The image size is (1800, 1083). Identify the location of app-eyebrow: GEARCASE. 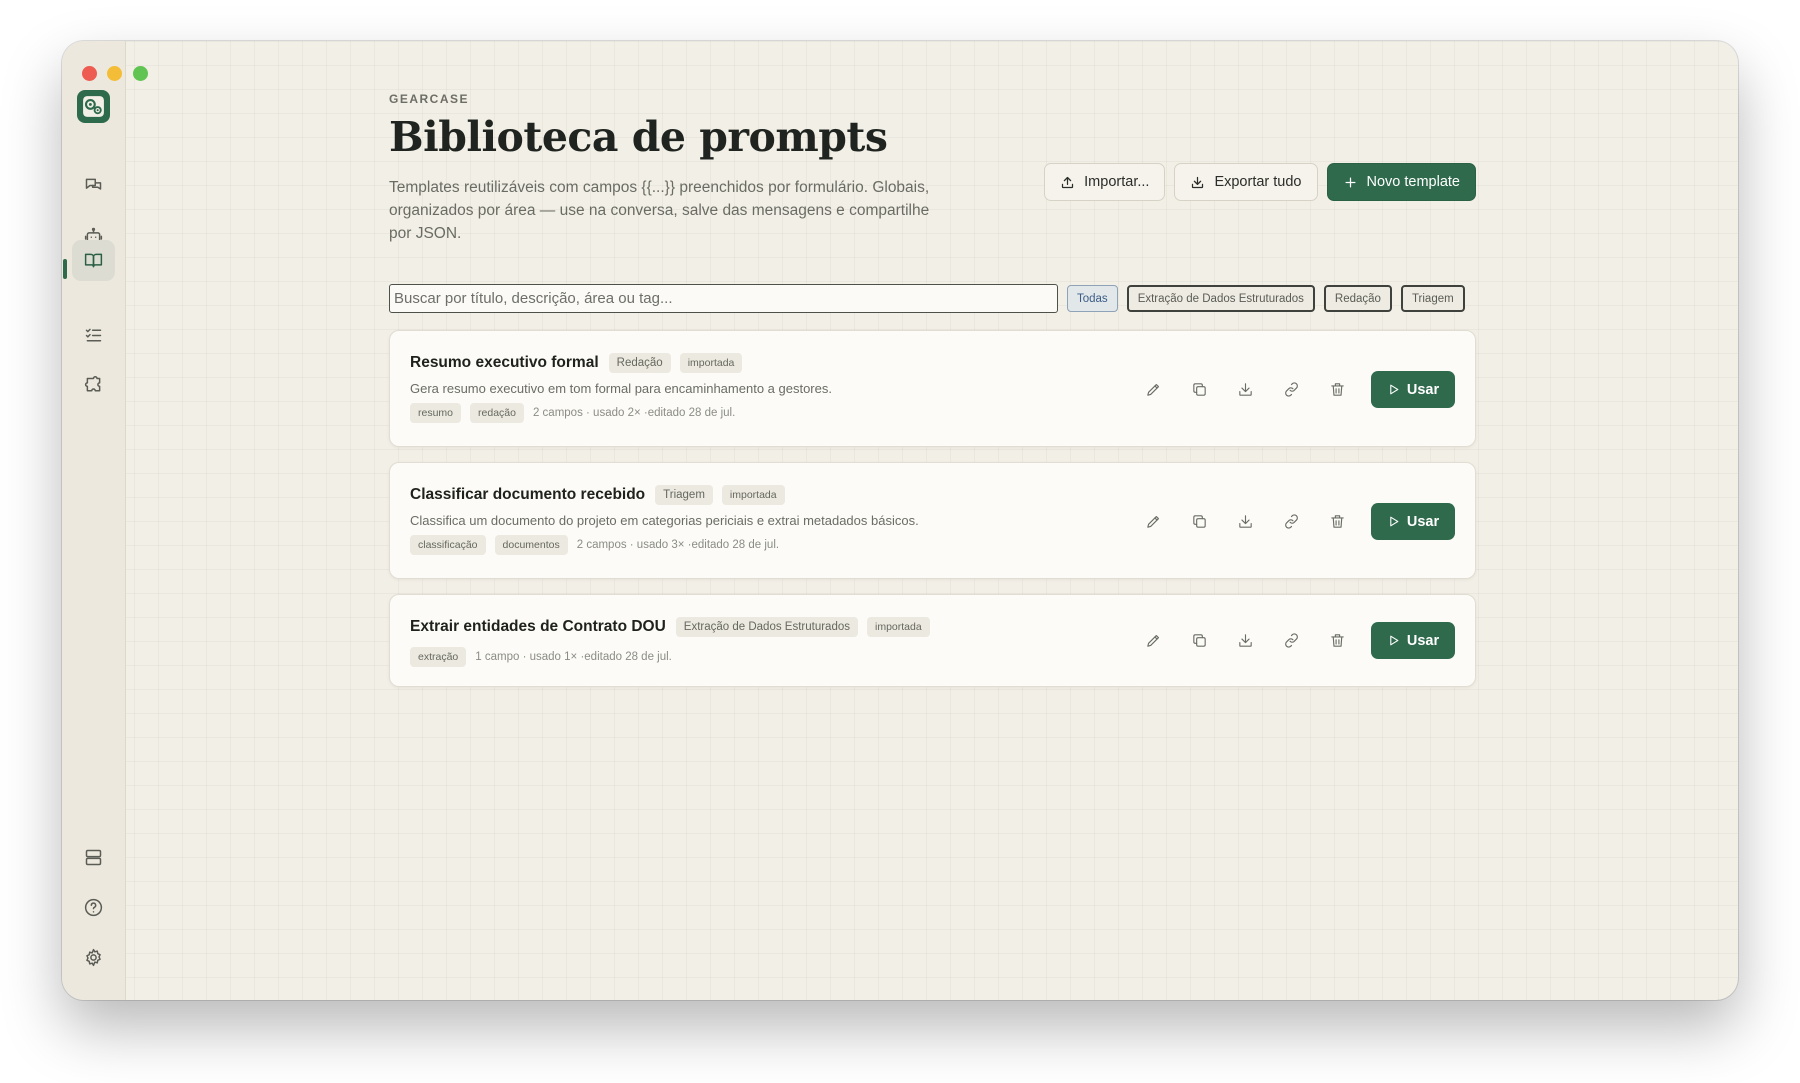
(429, 99).